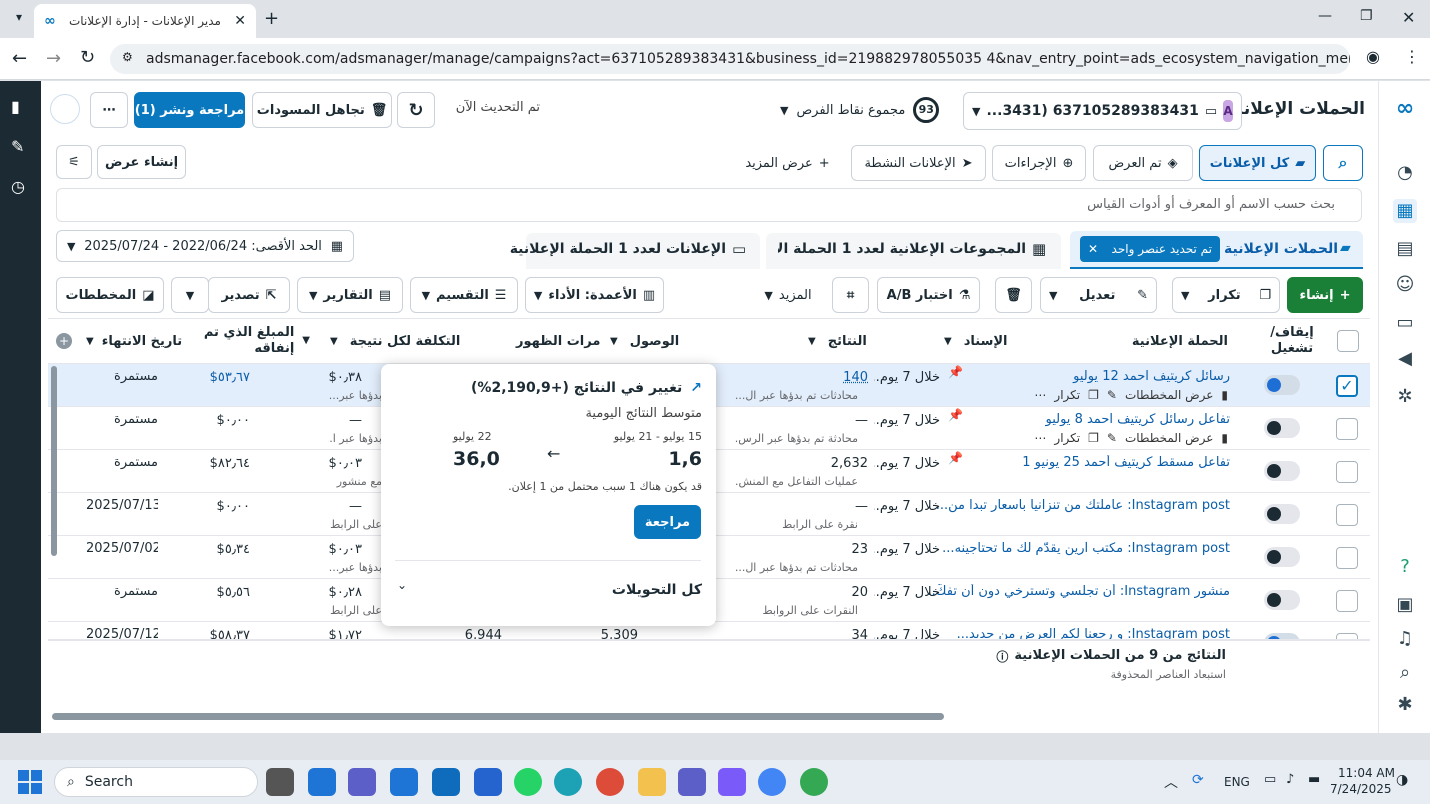 The image size is (1430, 804). Describe the element at coordinates (1164, 341) in the screenshot. I see `col-campaign: الحملة الإعلانية` at that location.